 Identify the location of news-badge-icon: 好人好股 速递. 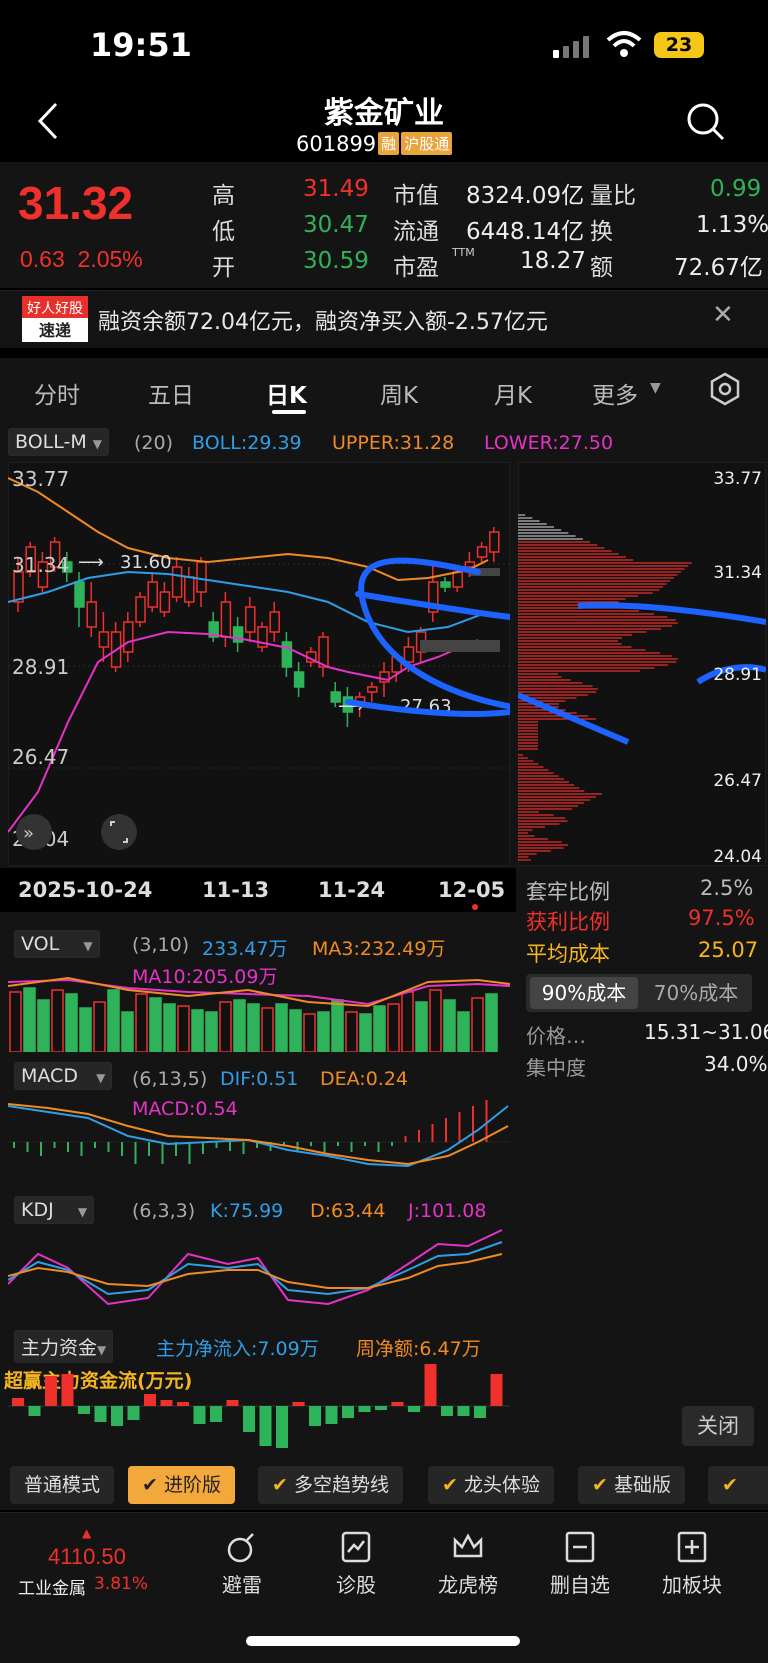
(55, 319).